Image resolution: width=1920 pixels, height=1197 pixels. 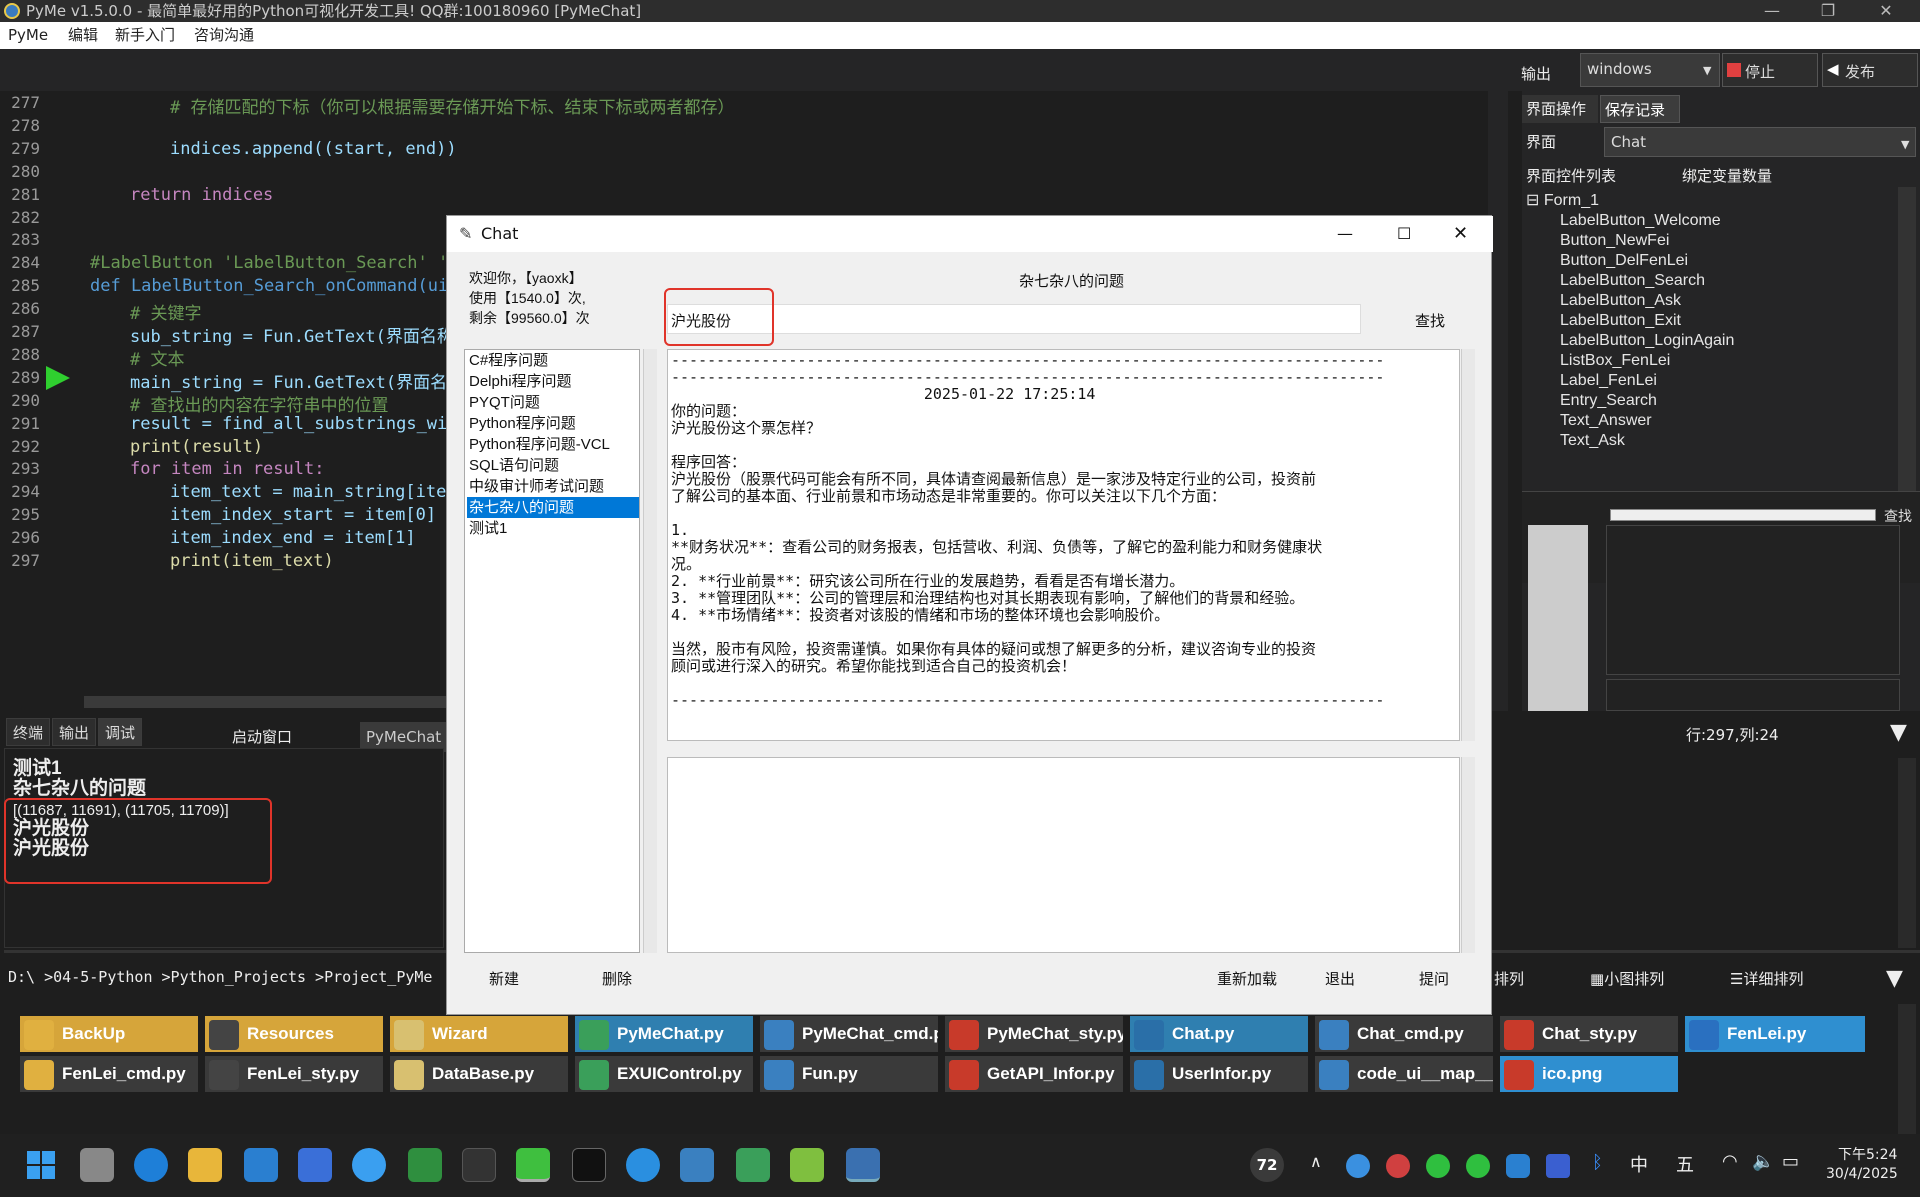 I want to click on chat-bubble-icon, so click(x=369, y=1165).